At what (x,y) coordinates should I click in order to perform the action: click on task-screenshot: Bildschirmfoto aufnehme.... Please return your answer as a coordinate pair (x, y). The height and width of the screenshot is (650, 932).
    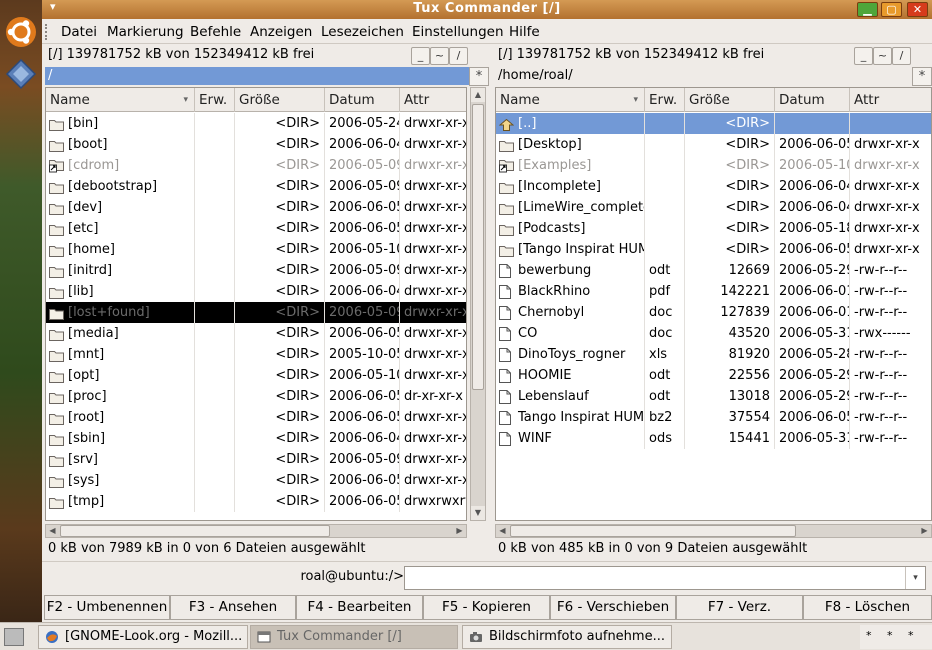
    Looking at the image, I should click on (567, 637).